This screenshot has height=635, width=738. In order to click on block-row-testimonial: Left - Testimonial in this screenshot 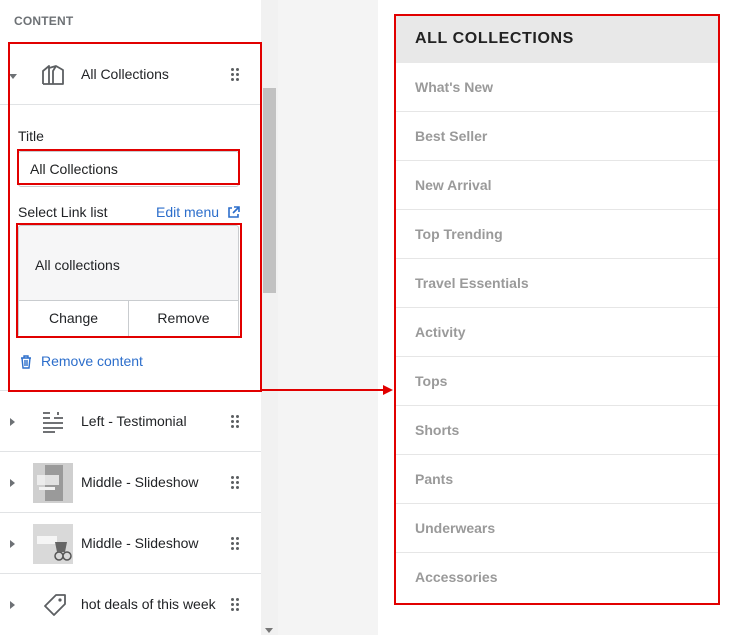, I will do `click(130, 422)`.